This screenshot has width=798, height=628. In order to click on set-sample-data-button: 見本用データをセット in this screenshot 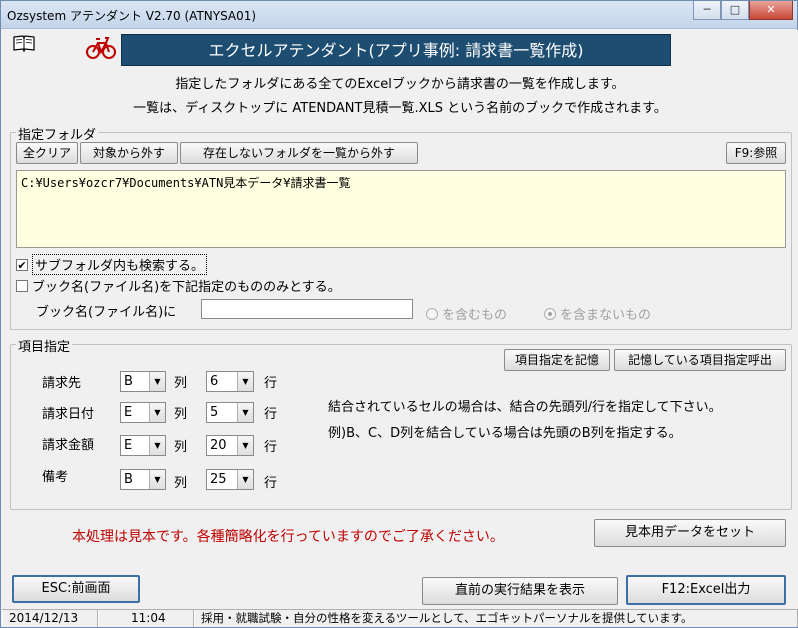, I will do `click(690, 533)`.